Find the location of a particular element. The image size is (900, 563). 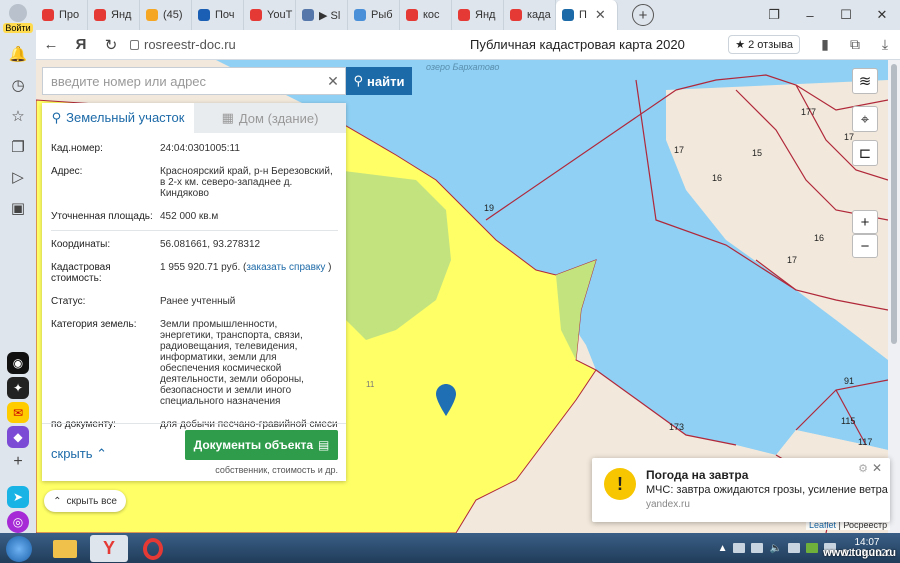

browser-tab: (45) is located at coordinates (166, 15).